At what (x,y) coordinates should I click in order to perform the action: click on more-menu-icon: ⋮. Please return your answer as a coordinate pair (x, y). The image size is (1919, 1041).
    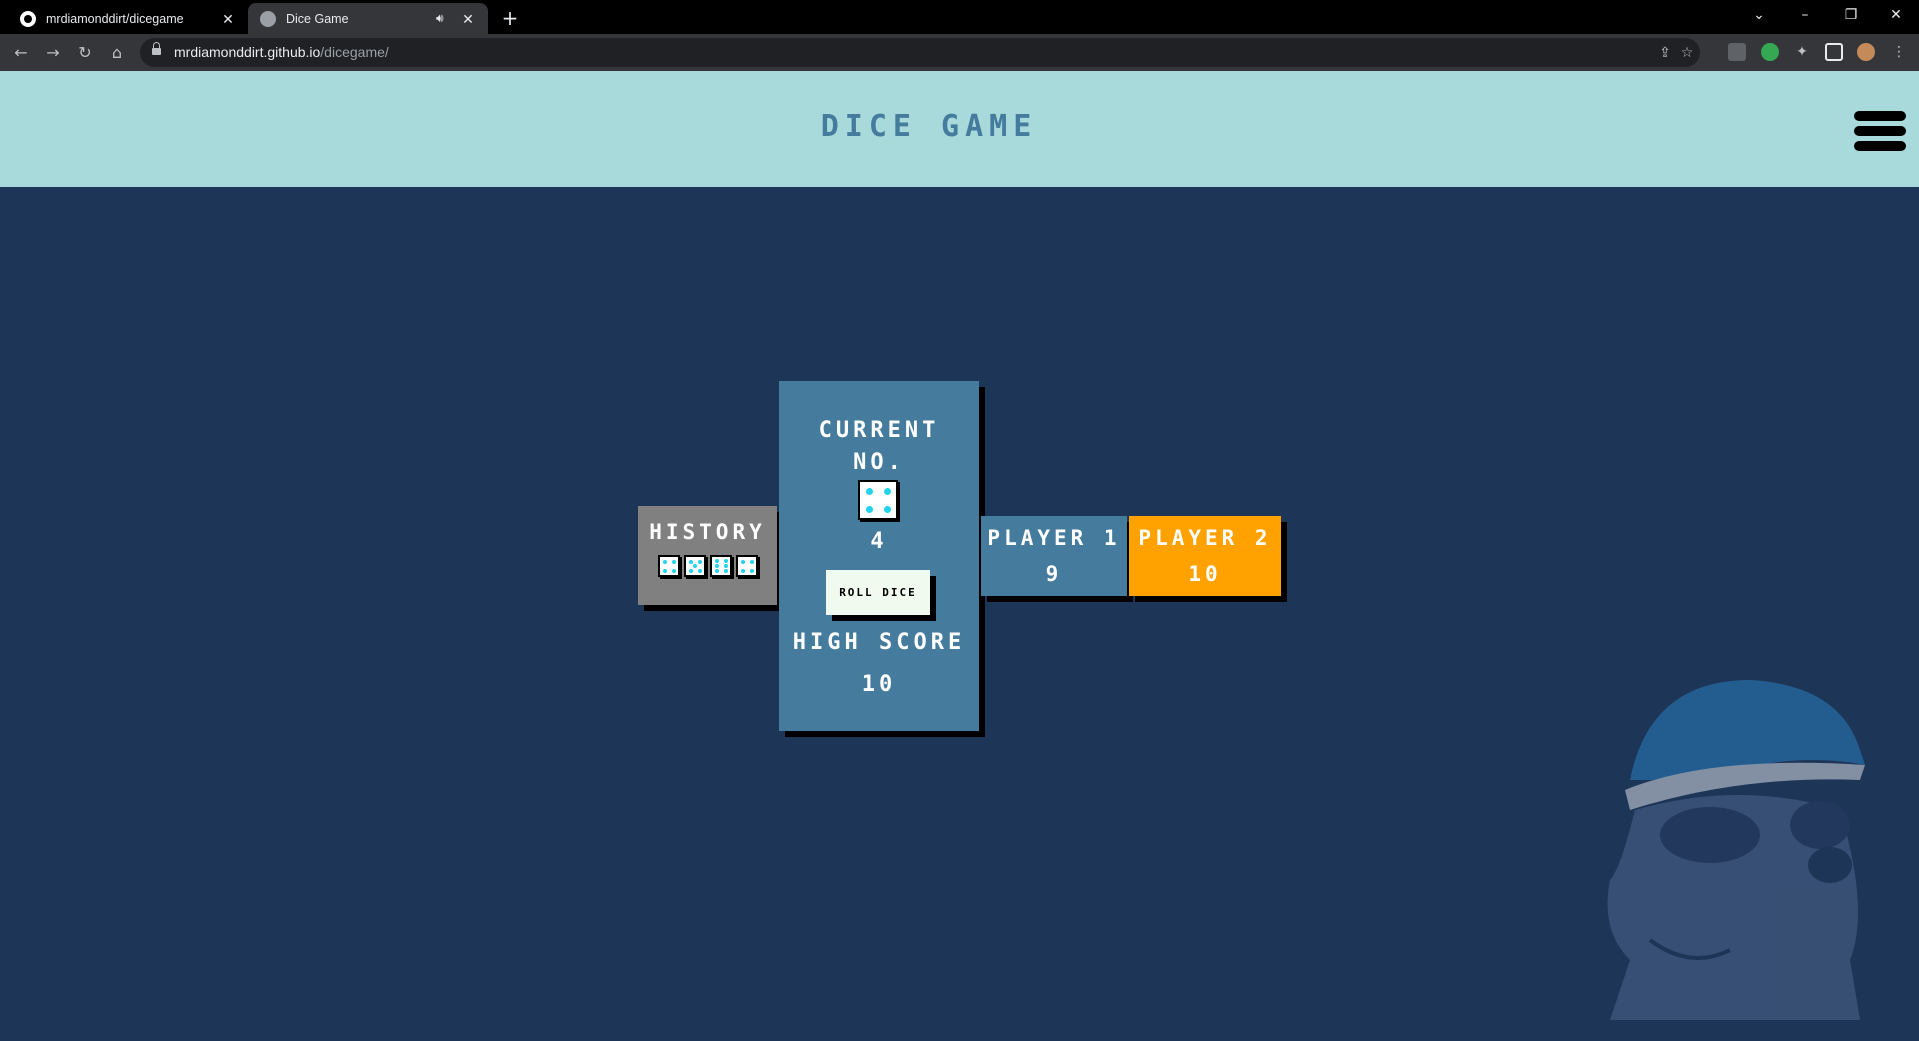
    Looking at the image, I should click on (1899, 52).